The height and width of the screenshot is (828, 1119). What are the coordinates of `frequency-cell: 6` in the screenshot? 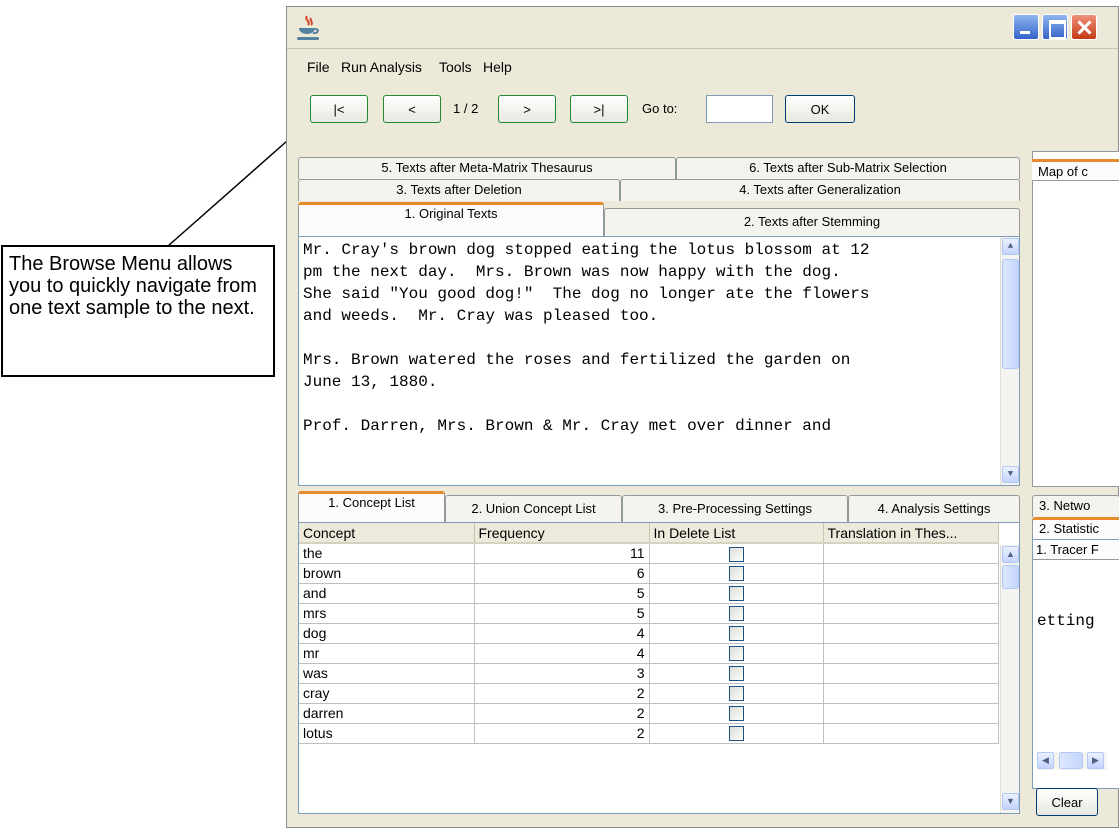 It's located at (562, 573).